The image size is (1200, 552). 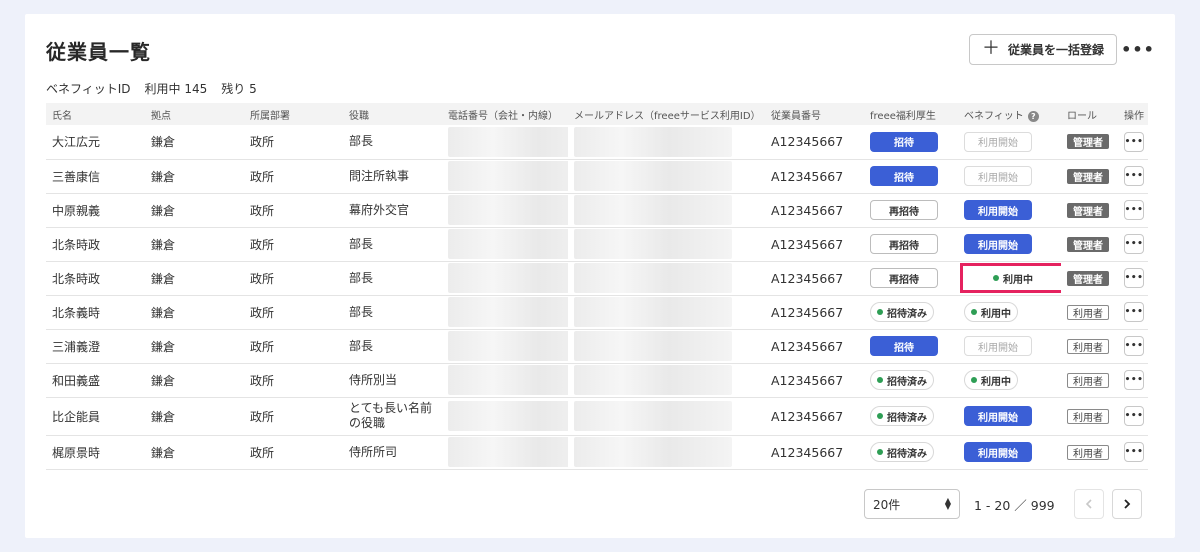 I want to click on benefit-status: 利用中, so click(x=1013, y=278).